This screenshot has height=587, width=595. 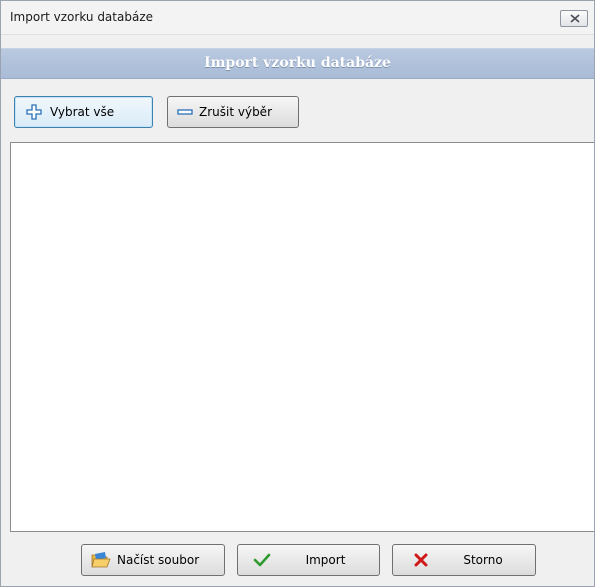 What do you see at coordinates (101, 560) in the screenshot?
I see `folder-open-icon` at bounding box center [101, 560].